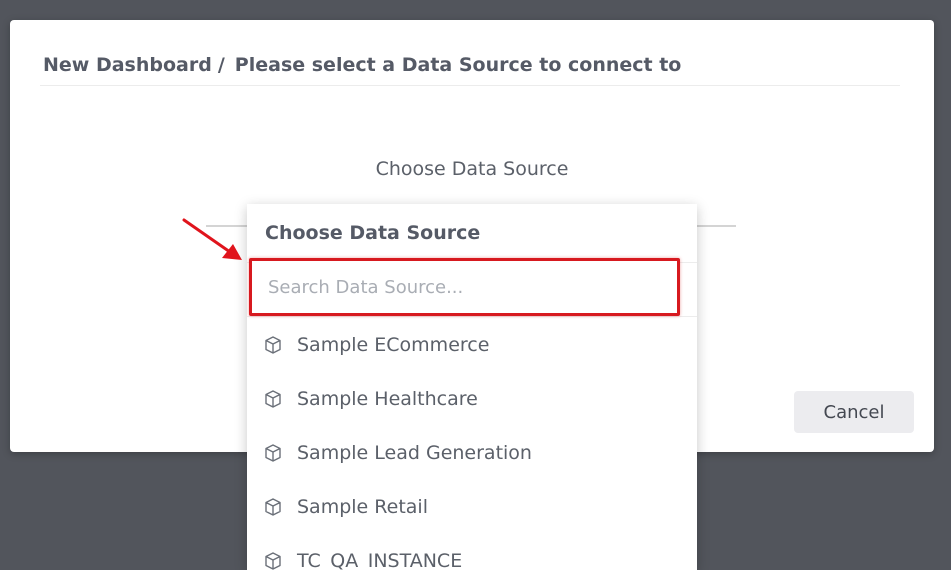 Image resolution: width=951 pixels, height=570 pixels. I want to click on data-source-item-sample-ecommerce: Sample ECommerce, so click(472, 345).